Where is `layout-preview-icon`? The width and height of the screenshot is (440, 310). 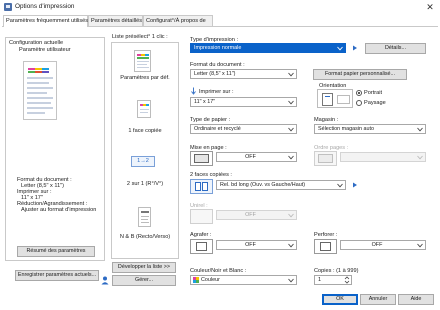 layout-preview-icon is located at coordinates (201, 158).